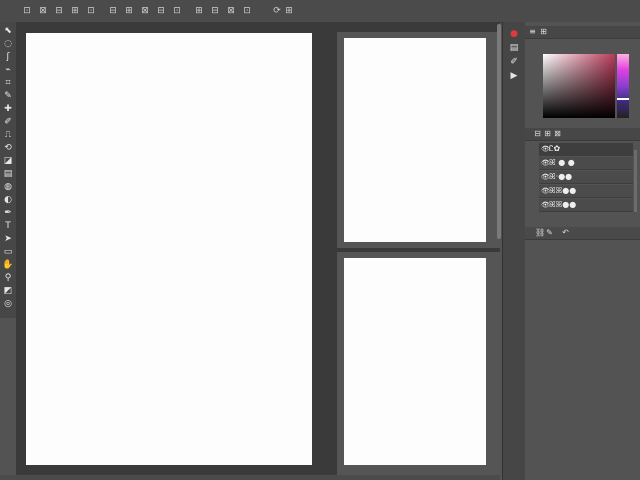 The width and height of the screenshot is (640, 480). I want to click on workspace-icon: ⟳, so click(277, 11).